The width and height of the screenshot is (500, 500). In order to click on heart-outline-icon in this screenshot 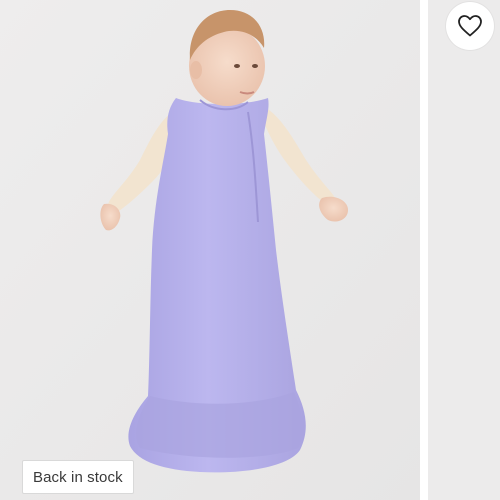, I will do `click(470, 26)`.